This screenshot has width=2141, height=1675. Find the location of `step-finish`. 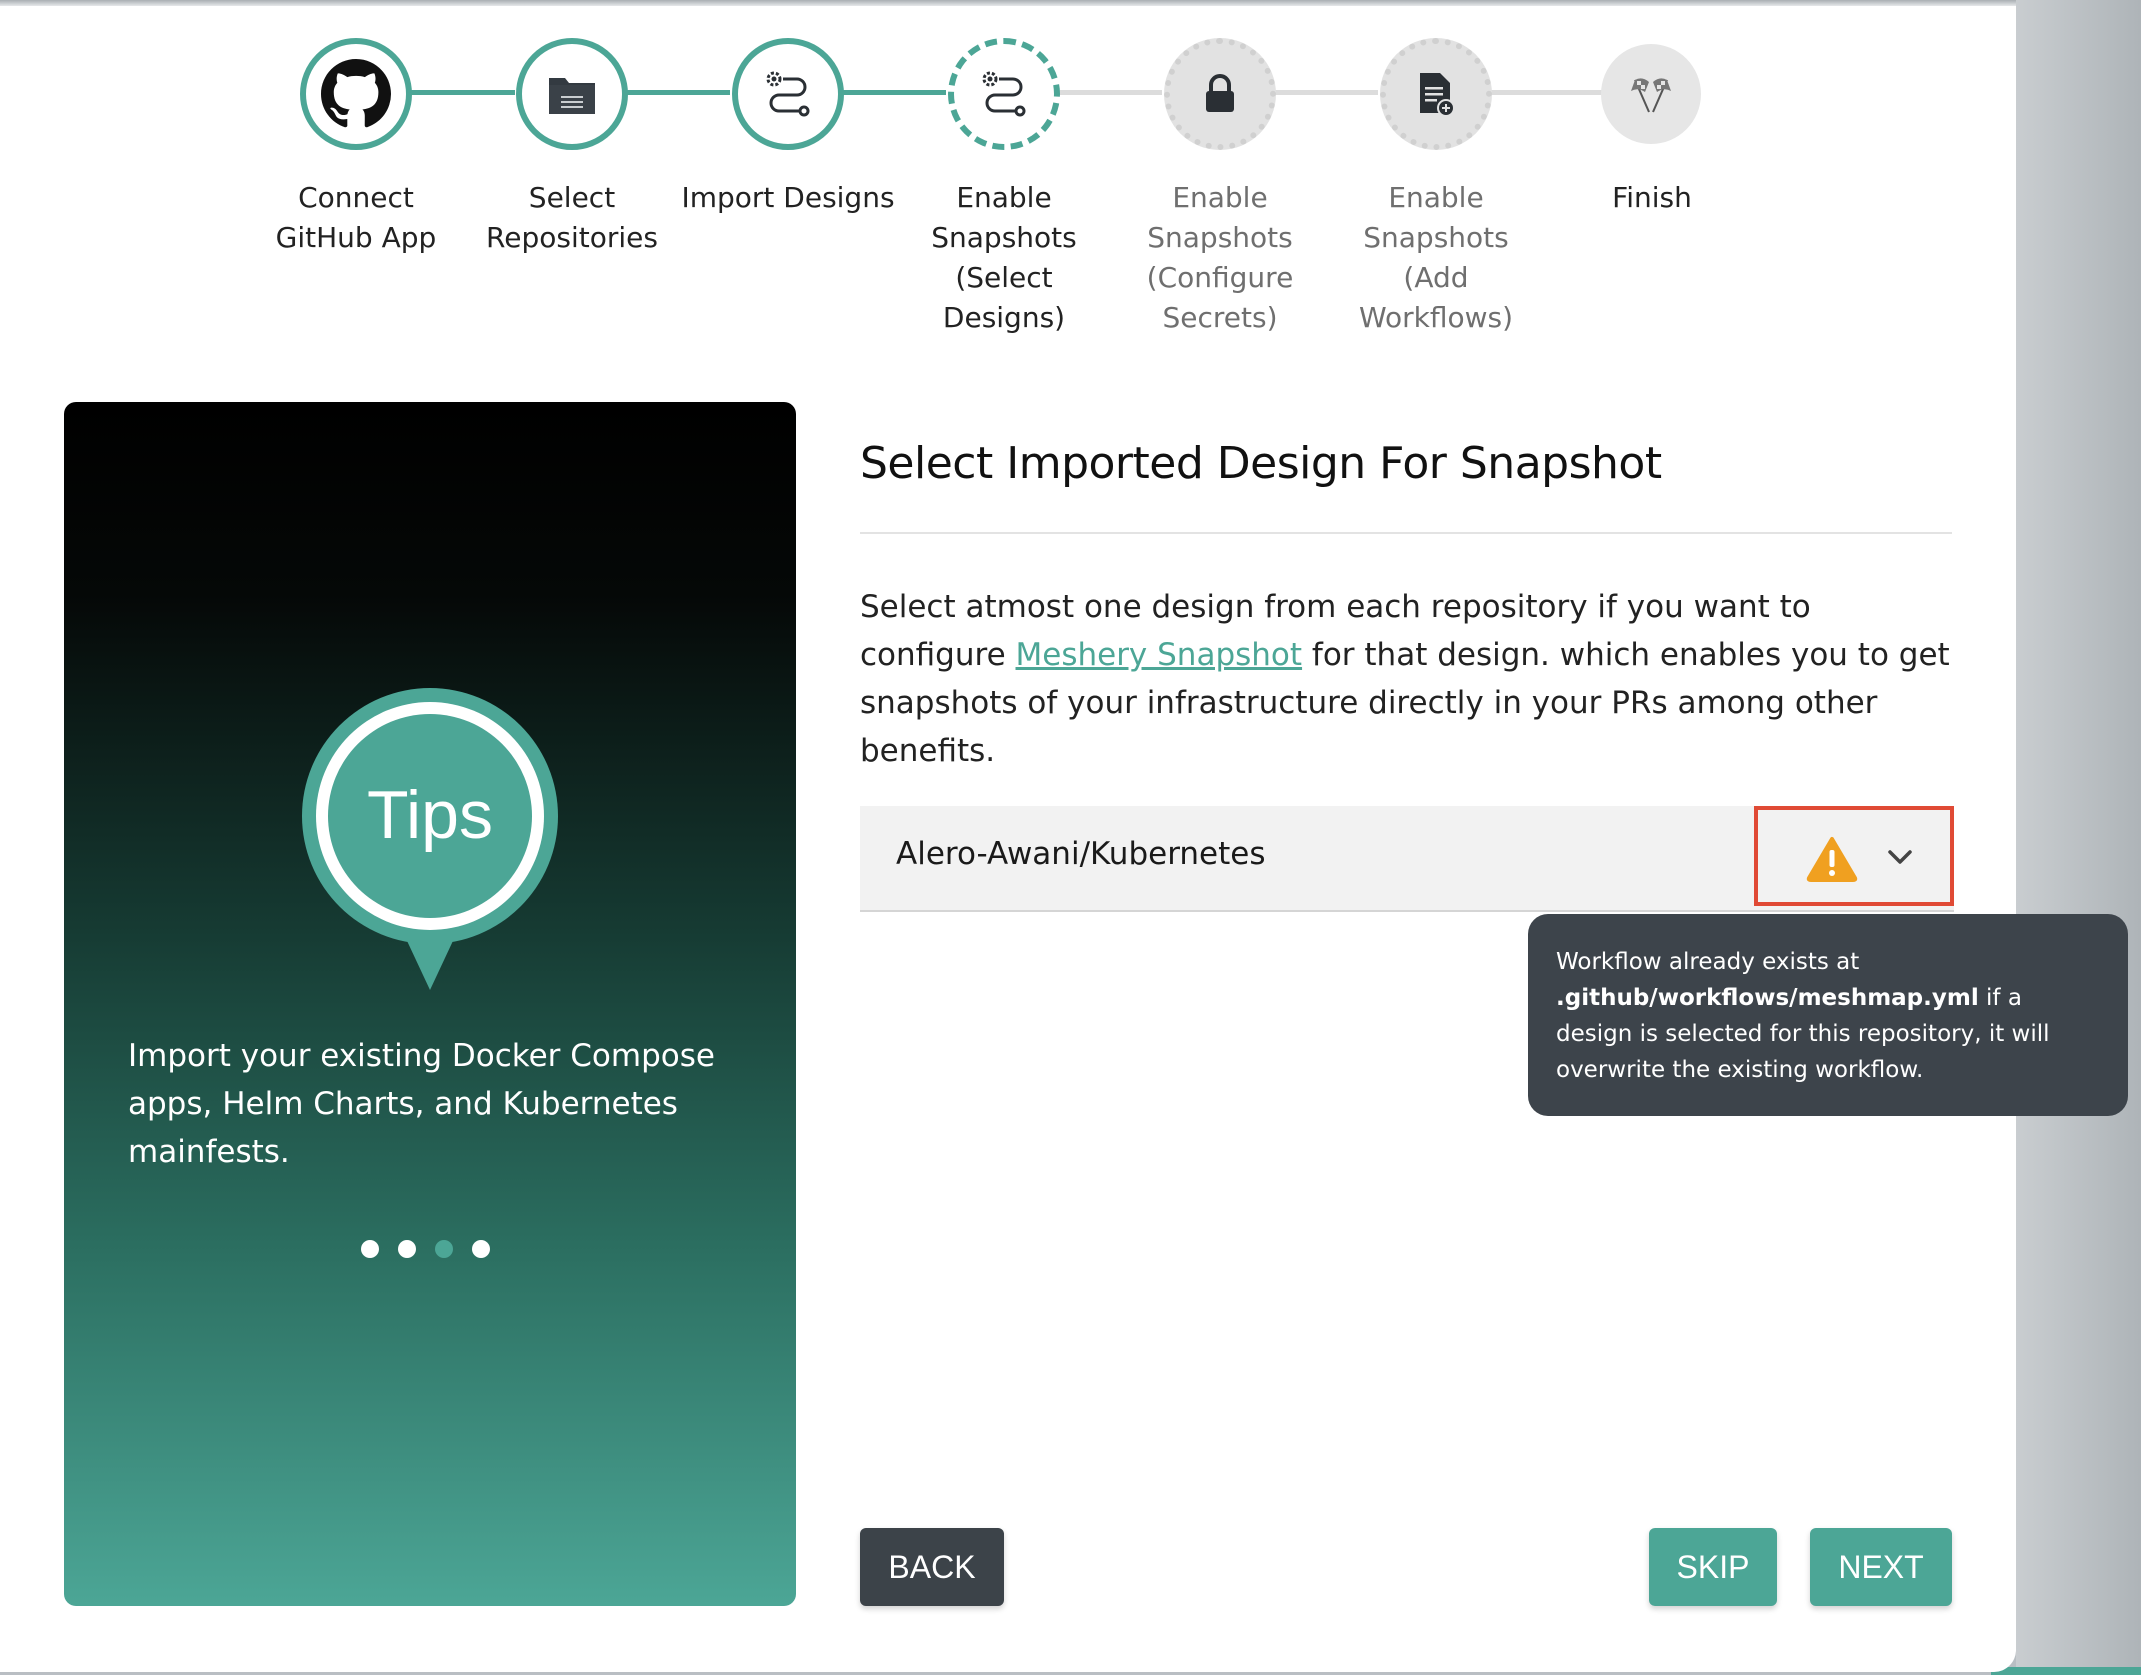

step-finish is located at coordinates (1651, 94).